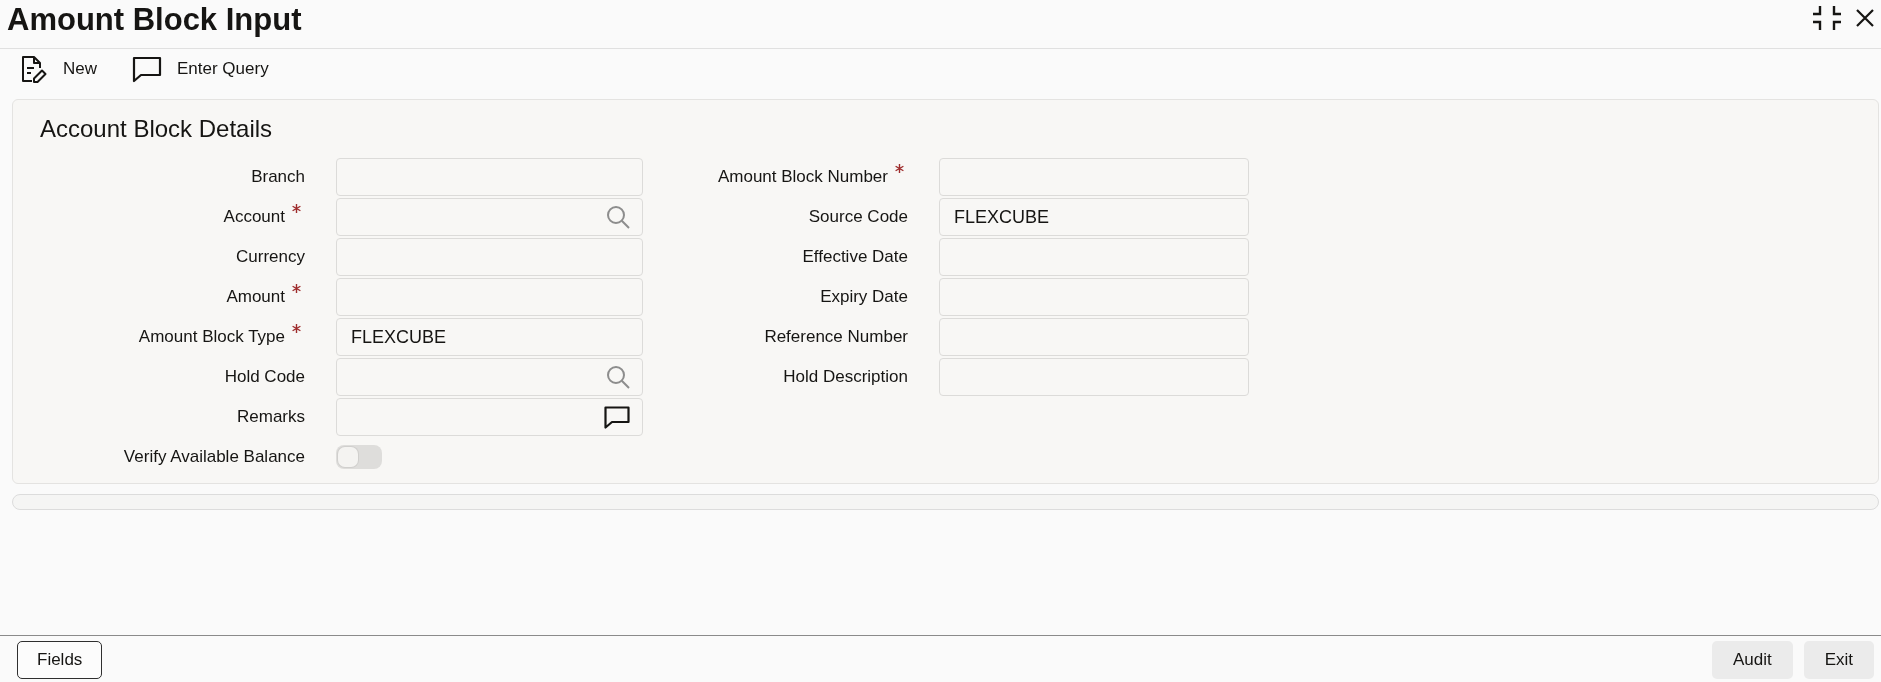 Image resolution: width=1881 pixels, height=682 pixels. I want to click on field-label: Account, so click(254, 217).